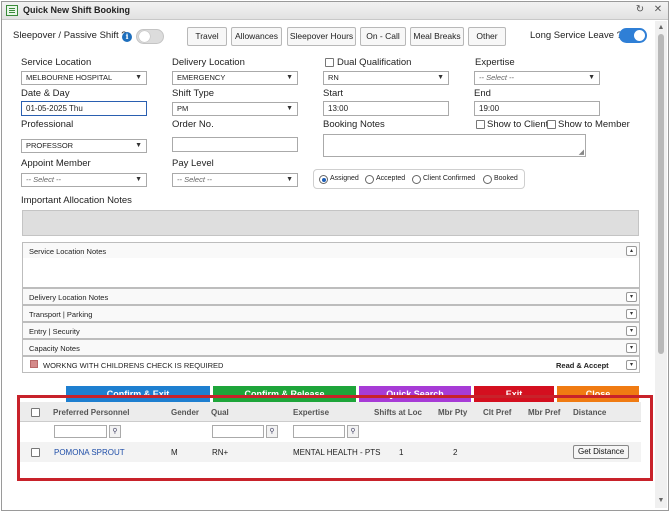  Describe the element at coordinates (133, 365) in the screenshot. I see `wwcc-required-text: WORKNG WITH CHILDRENS CHECK IS REQUIRED` at that location.